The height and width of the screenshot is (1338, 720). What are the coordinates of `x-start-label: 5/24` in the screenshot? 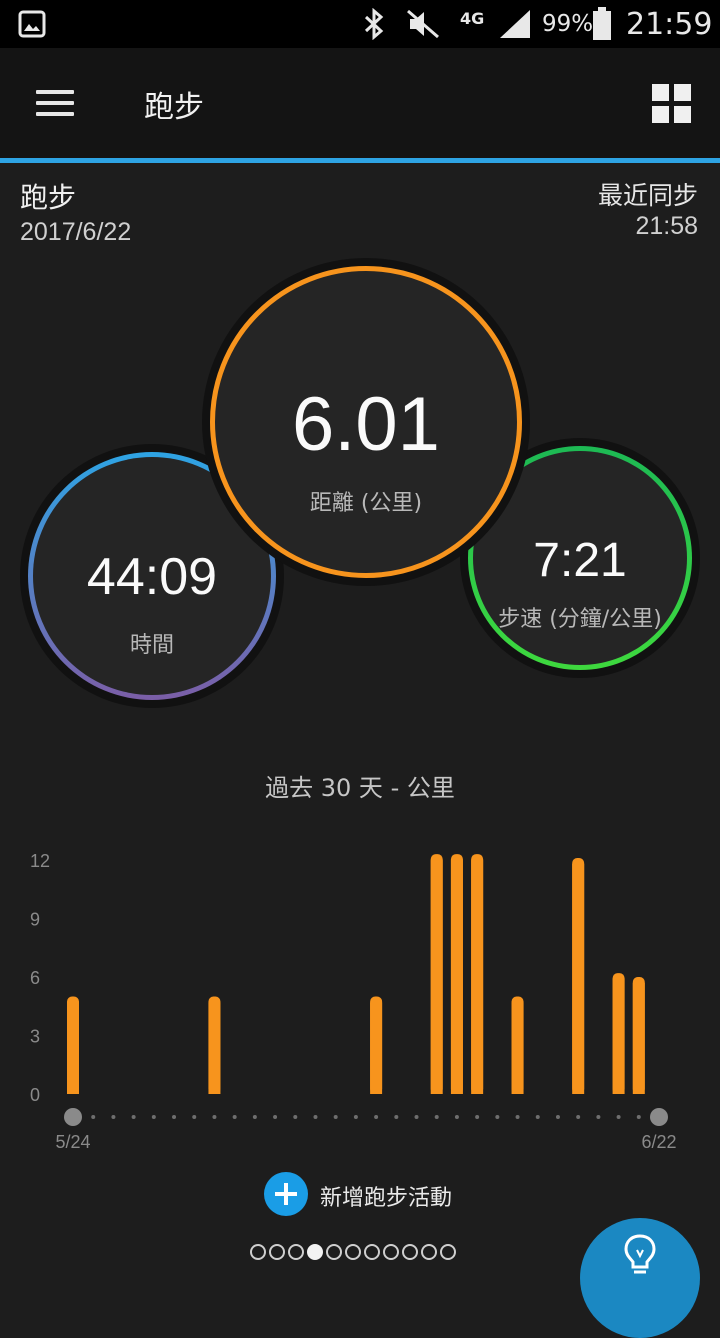 It's located at (72, 1142).